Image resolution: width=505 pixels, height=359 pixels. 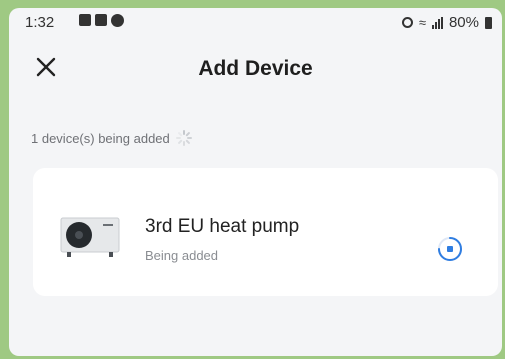 I want to click on alarm-icon, so click(x=407, y=22).